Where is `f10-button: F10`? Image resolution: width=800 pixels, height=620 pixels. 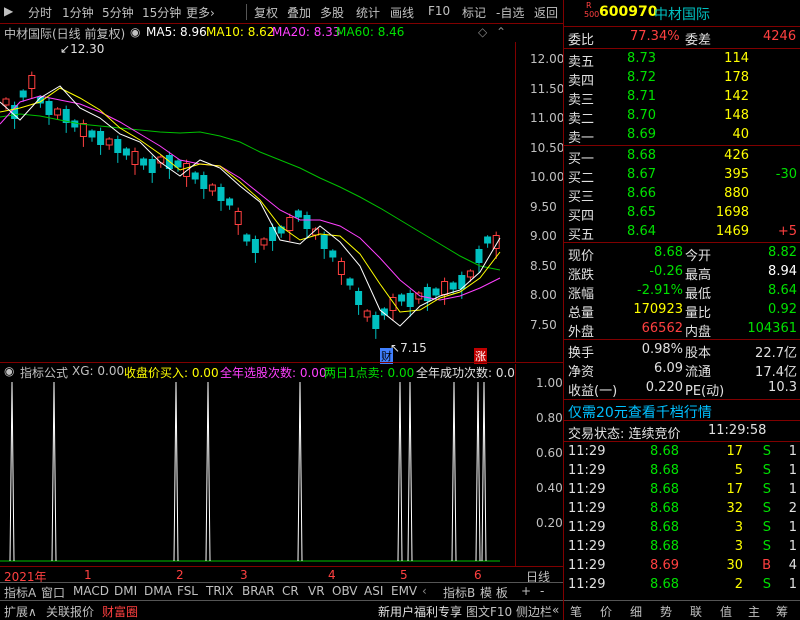
f10-button: F10 is located at coordinates (439, 11).